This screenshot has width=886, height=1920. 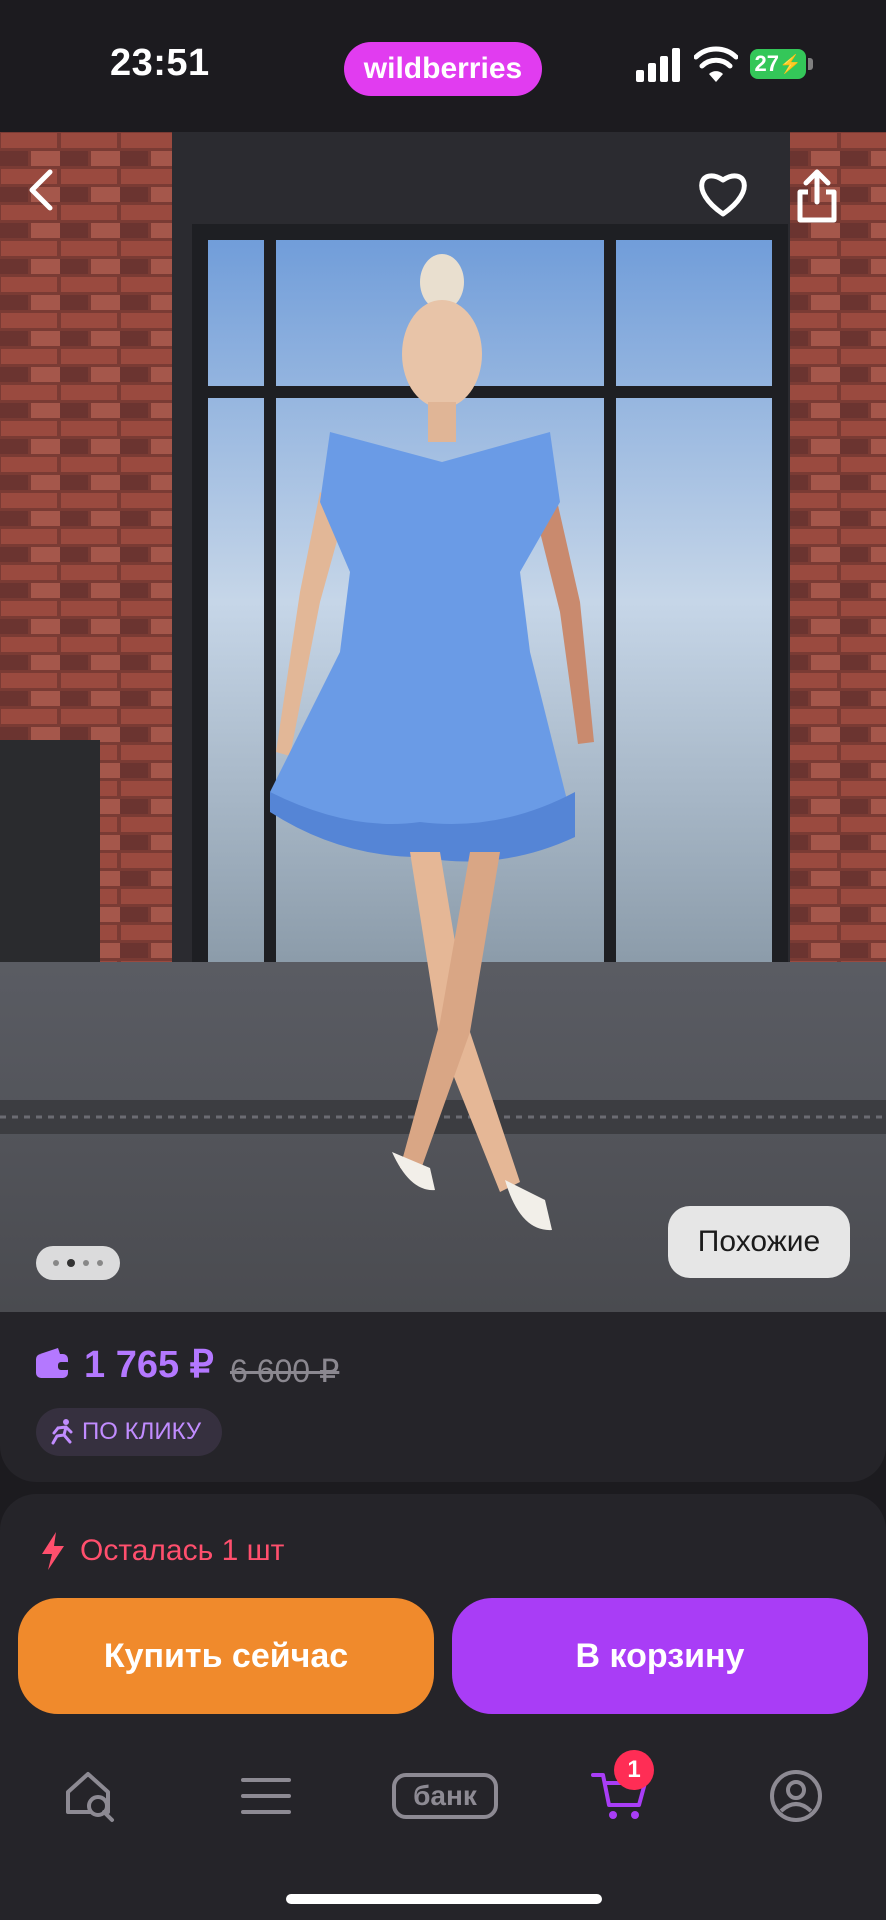 I want to click on battery-tip, so click(x=810, y=64).